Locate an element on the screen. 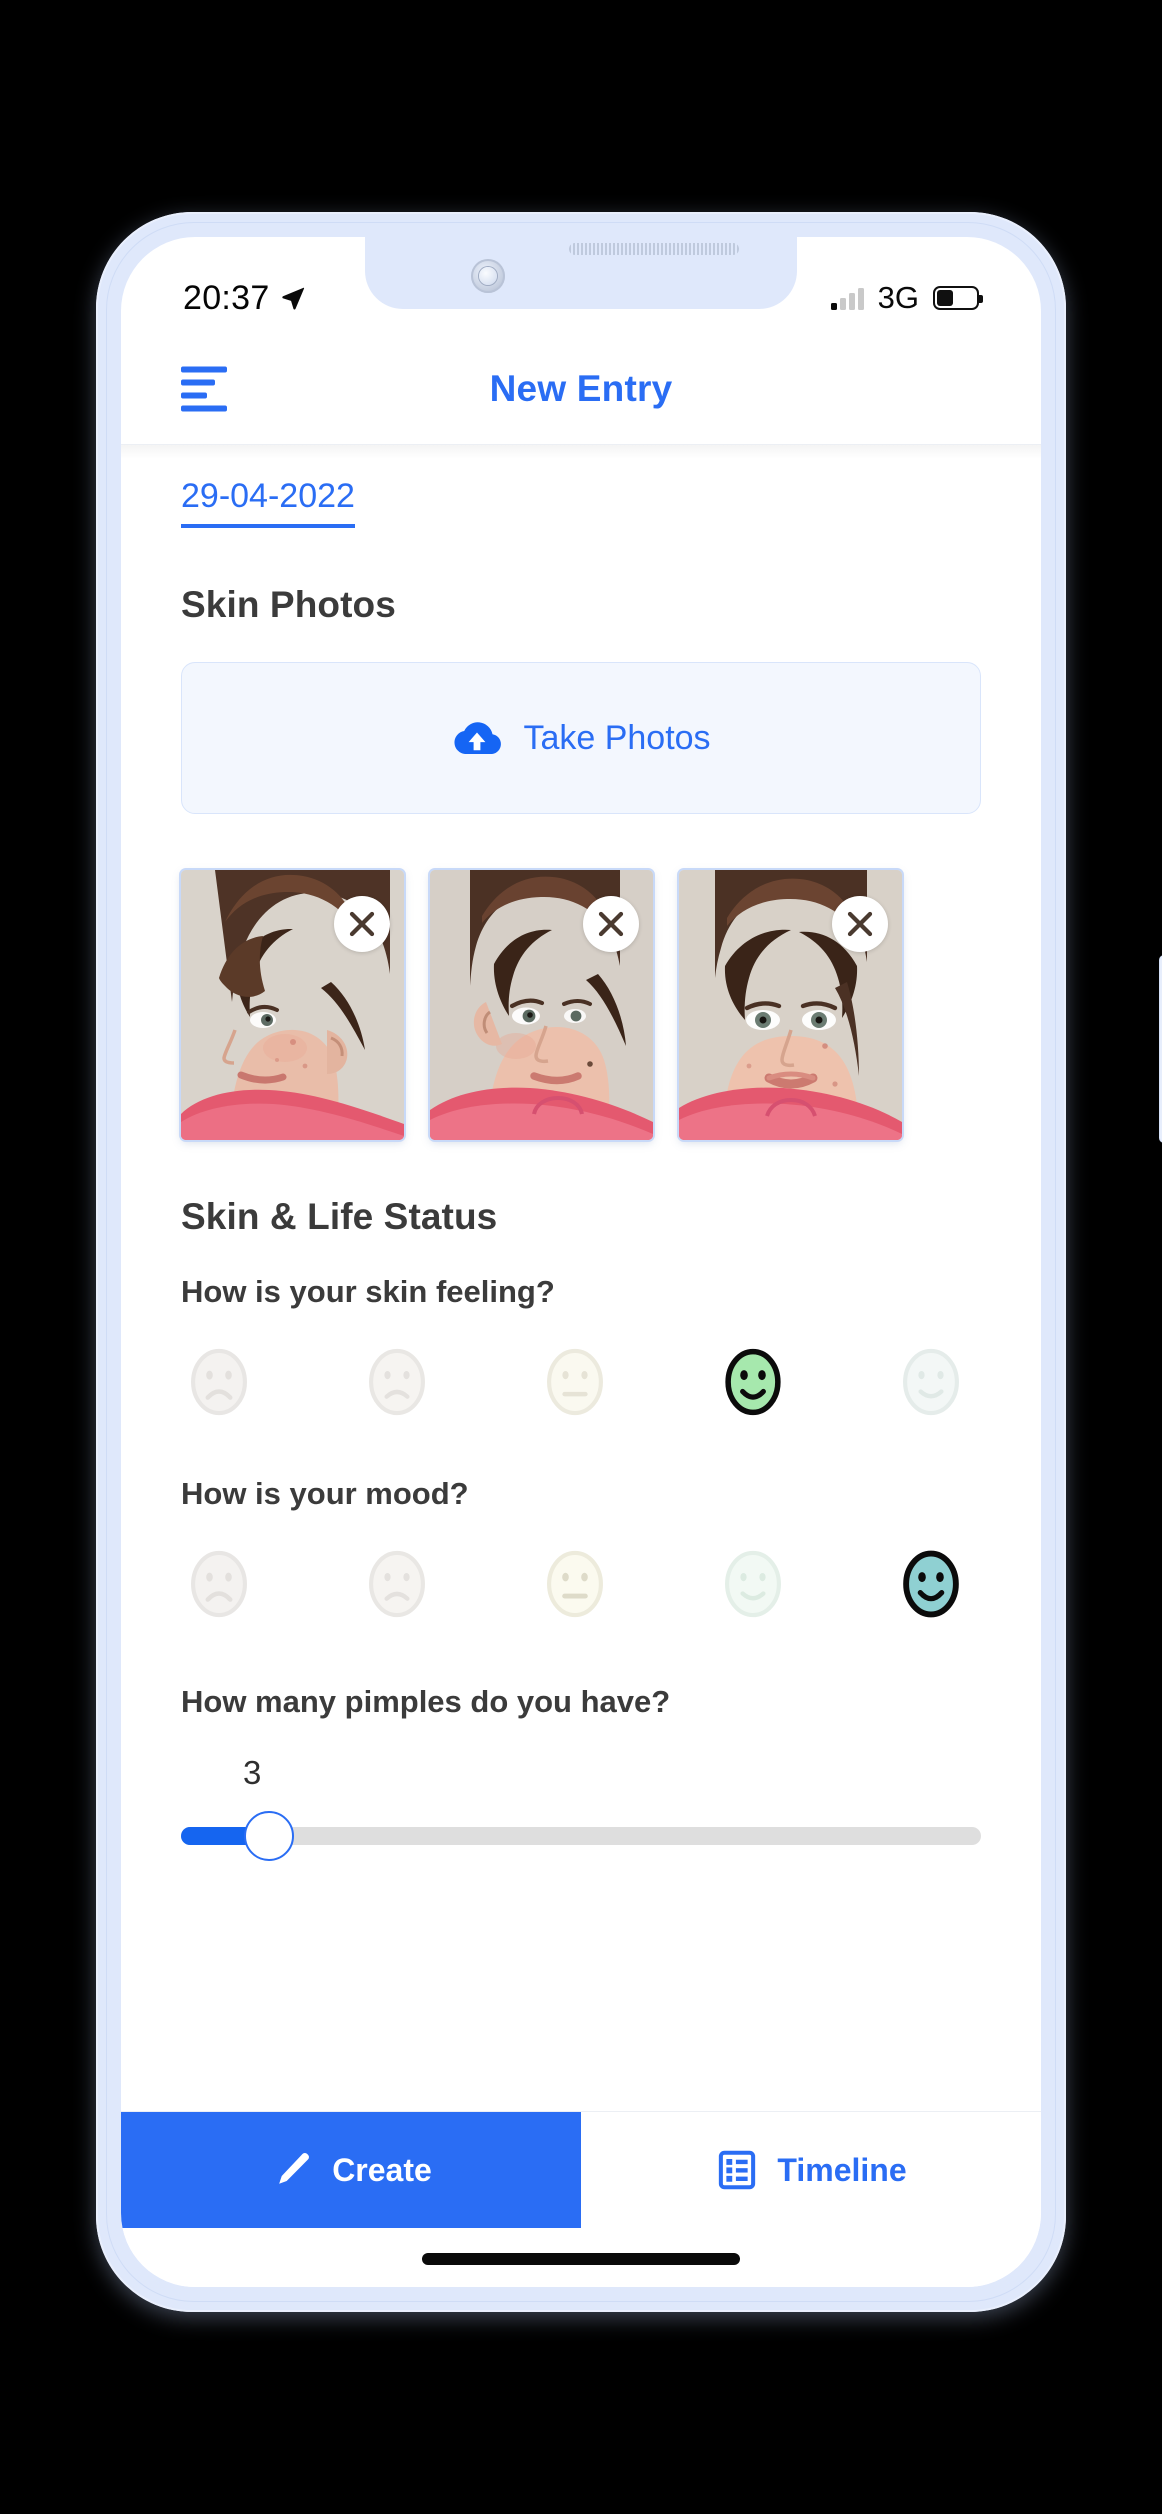 This screenshot has width=1162, height=2514. slider-thumb is located at coordinates (269, 1836).